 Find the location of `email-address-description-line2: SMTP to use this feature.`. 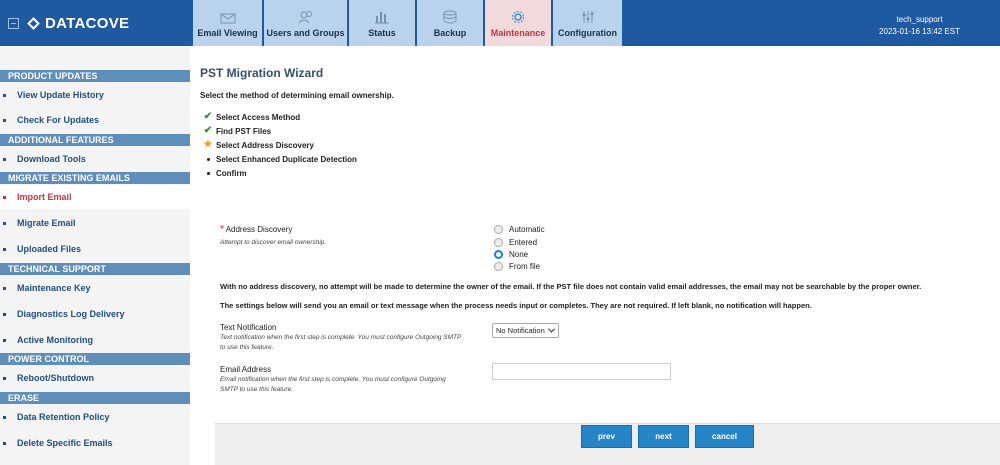

email-address-description-line2: SMTP to use this feature. is located at coordinates (257, 389).